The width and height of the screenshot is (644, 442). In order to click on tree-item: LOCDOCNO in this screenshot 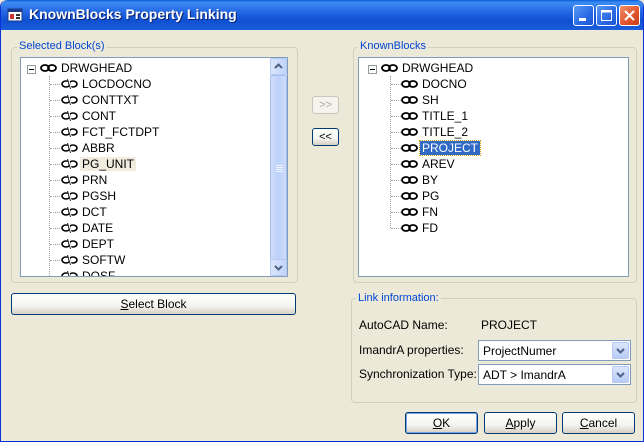, I will do `click(107, 84)`.